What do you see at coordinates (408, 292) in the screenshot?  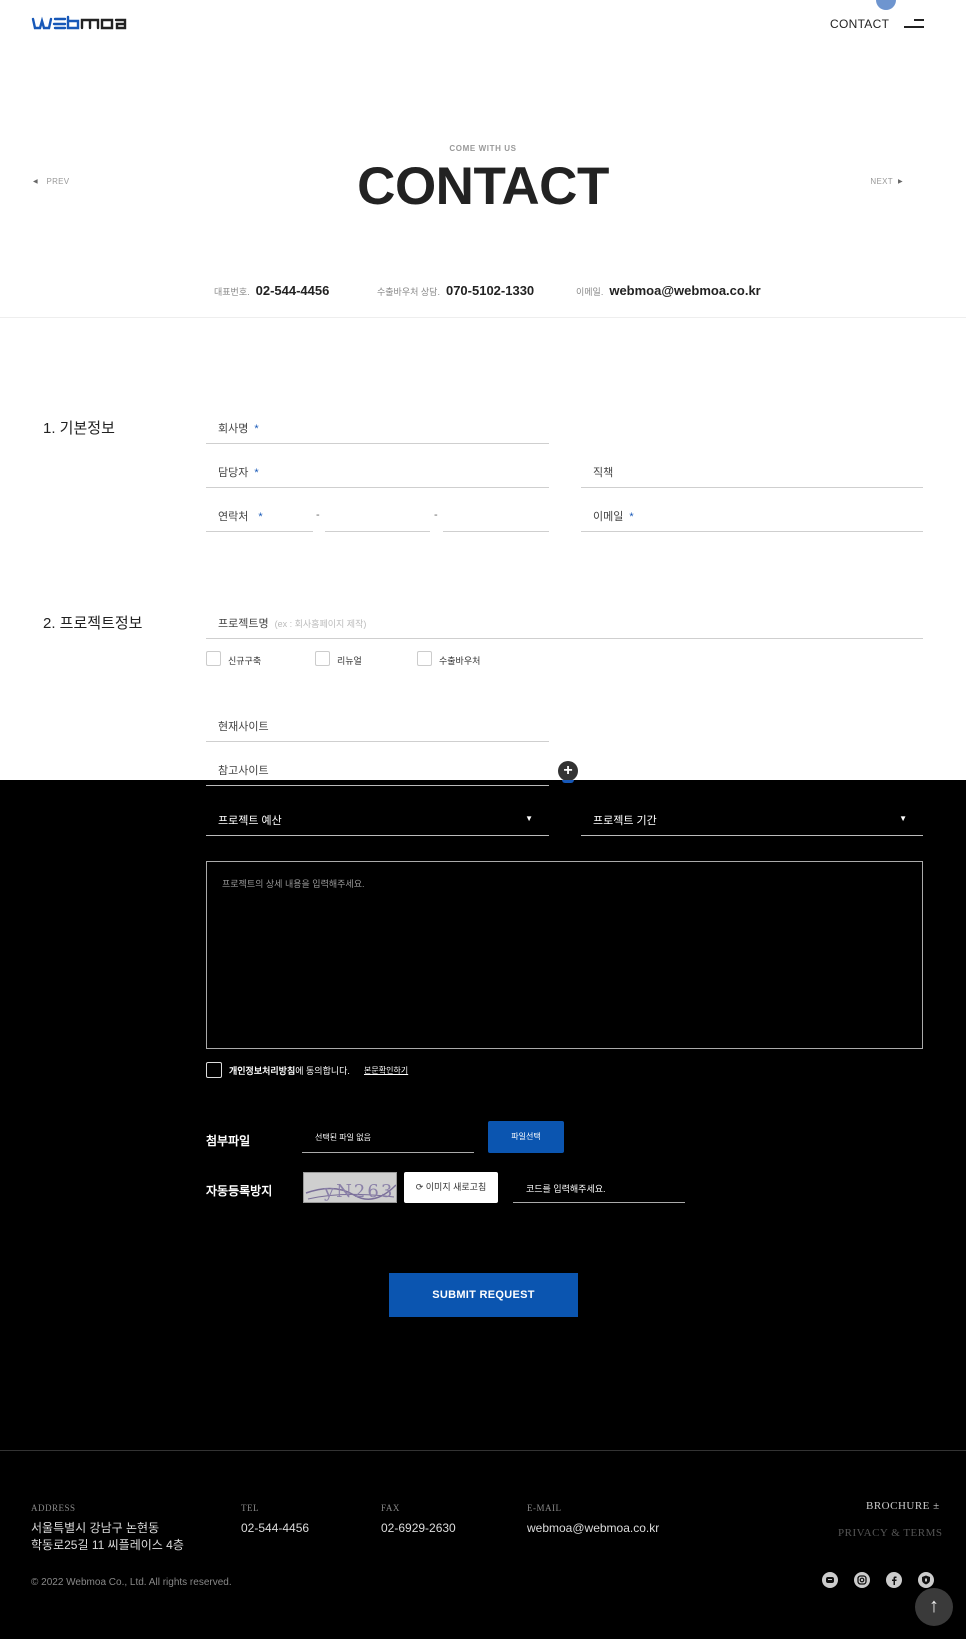 I see `info-label: 수출바우처 상담.` at bounding box center [408, 292].